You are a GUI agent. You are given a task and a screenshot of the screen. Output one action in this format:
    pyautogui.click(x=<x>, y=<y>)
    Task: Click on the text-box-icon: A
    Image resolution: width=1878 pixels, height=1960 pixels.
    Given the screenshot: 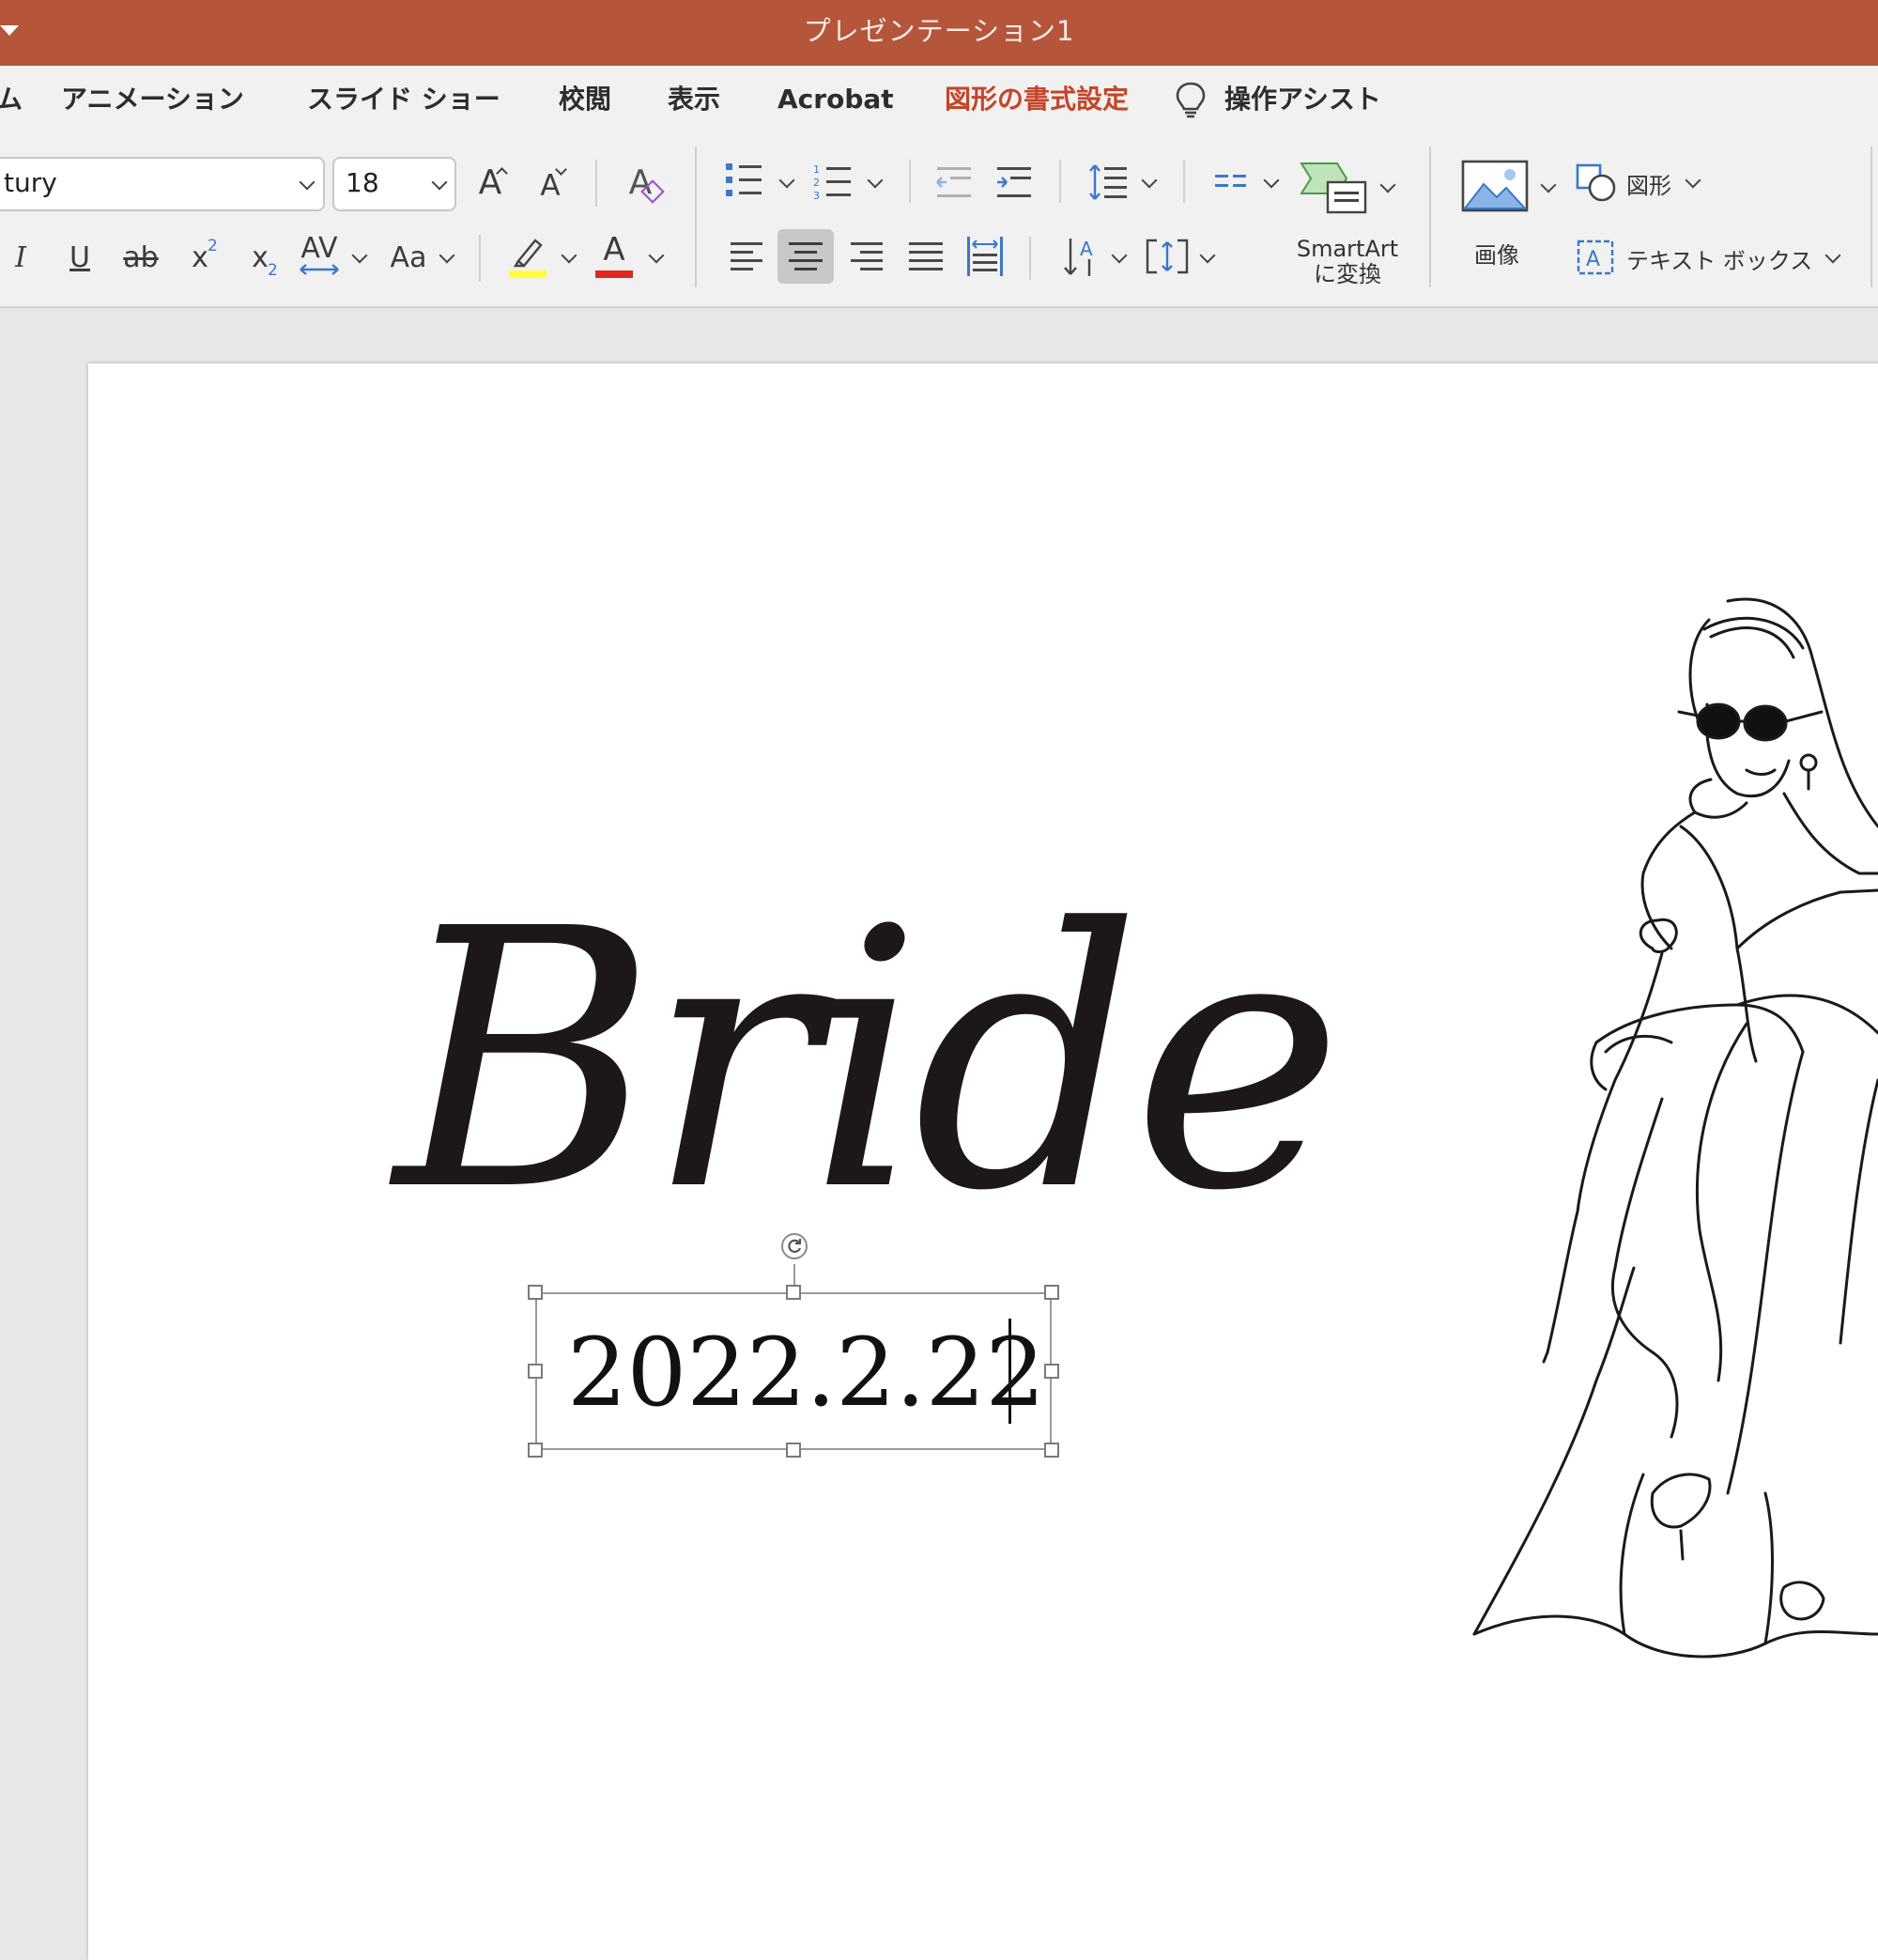 What is the action you would take?
    pyautogui.click(x=1595, y=257)
    